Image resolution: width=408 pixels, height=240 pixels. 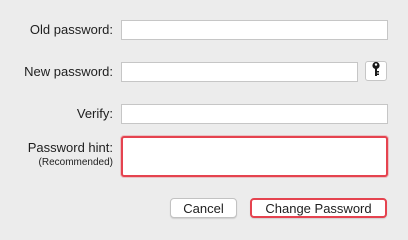 I want to click on cancel-button: Cancel, so click(x=203, y=208).